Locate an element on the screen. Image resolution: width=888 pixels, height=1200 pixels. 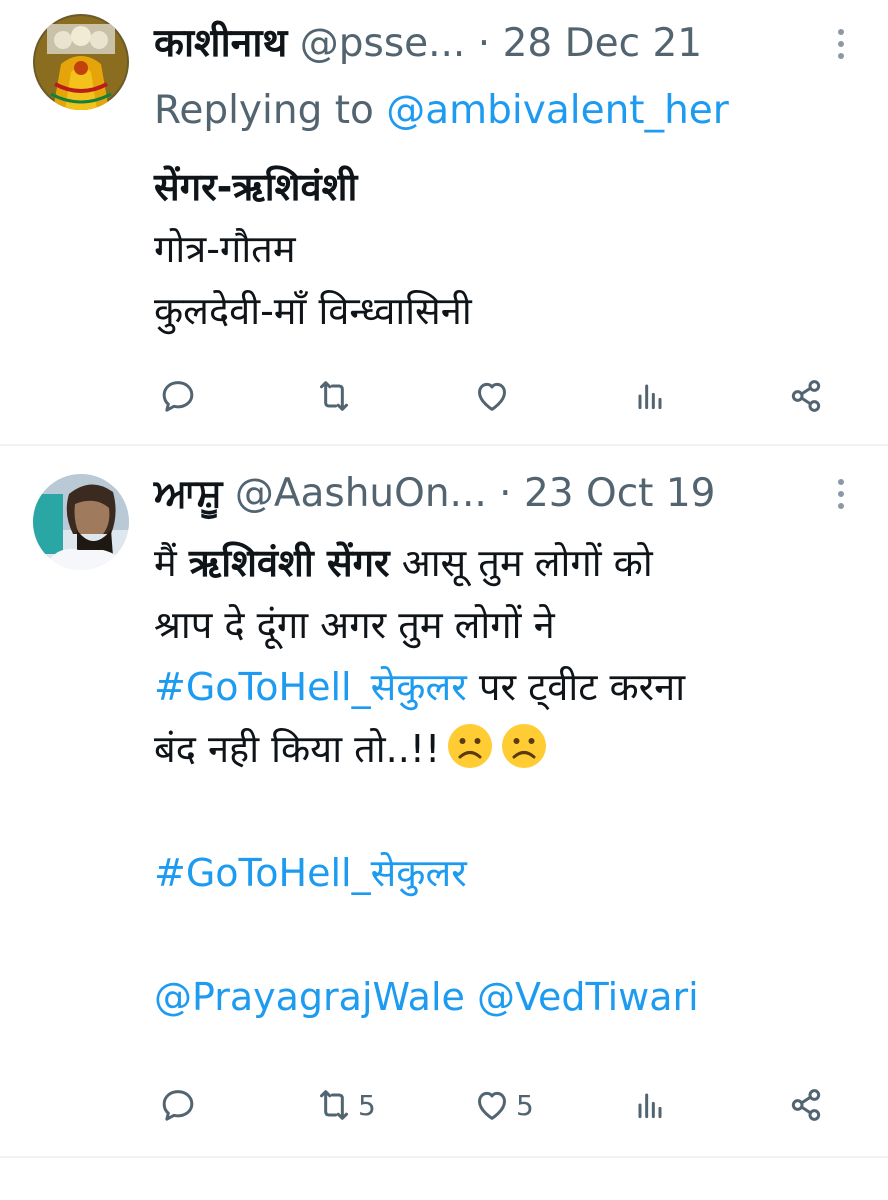
display-name: काशीनाथ is located at coordinates (220, 43).